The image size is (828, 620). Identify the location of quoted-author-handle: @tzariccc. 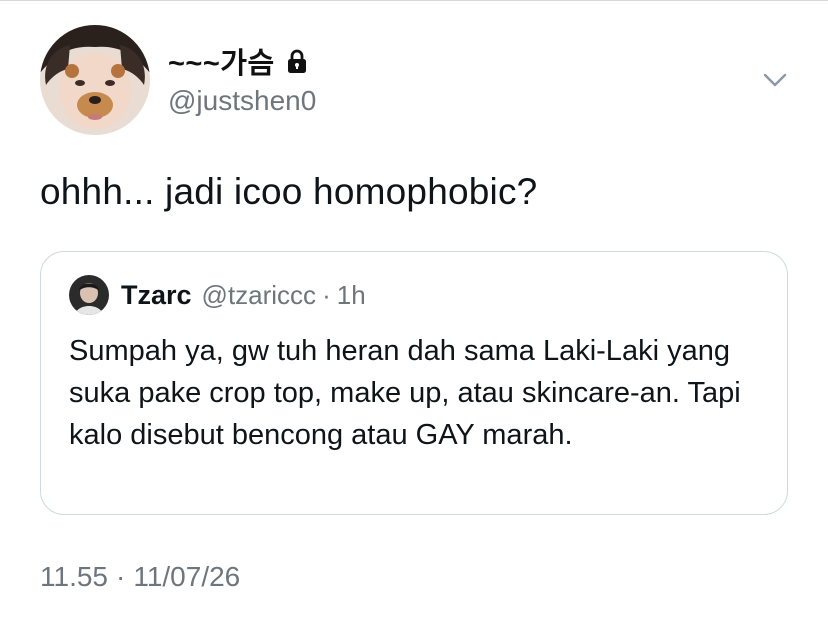
(259, 295).